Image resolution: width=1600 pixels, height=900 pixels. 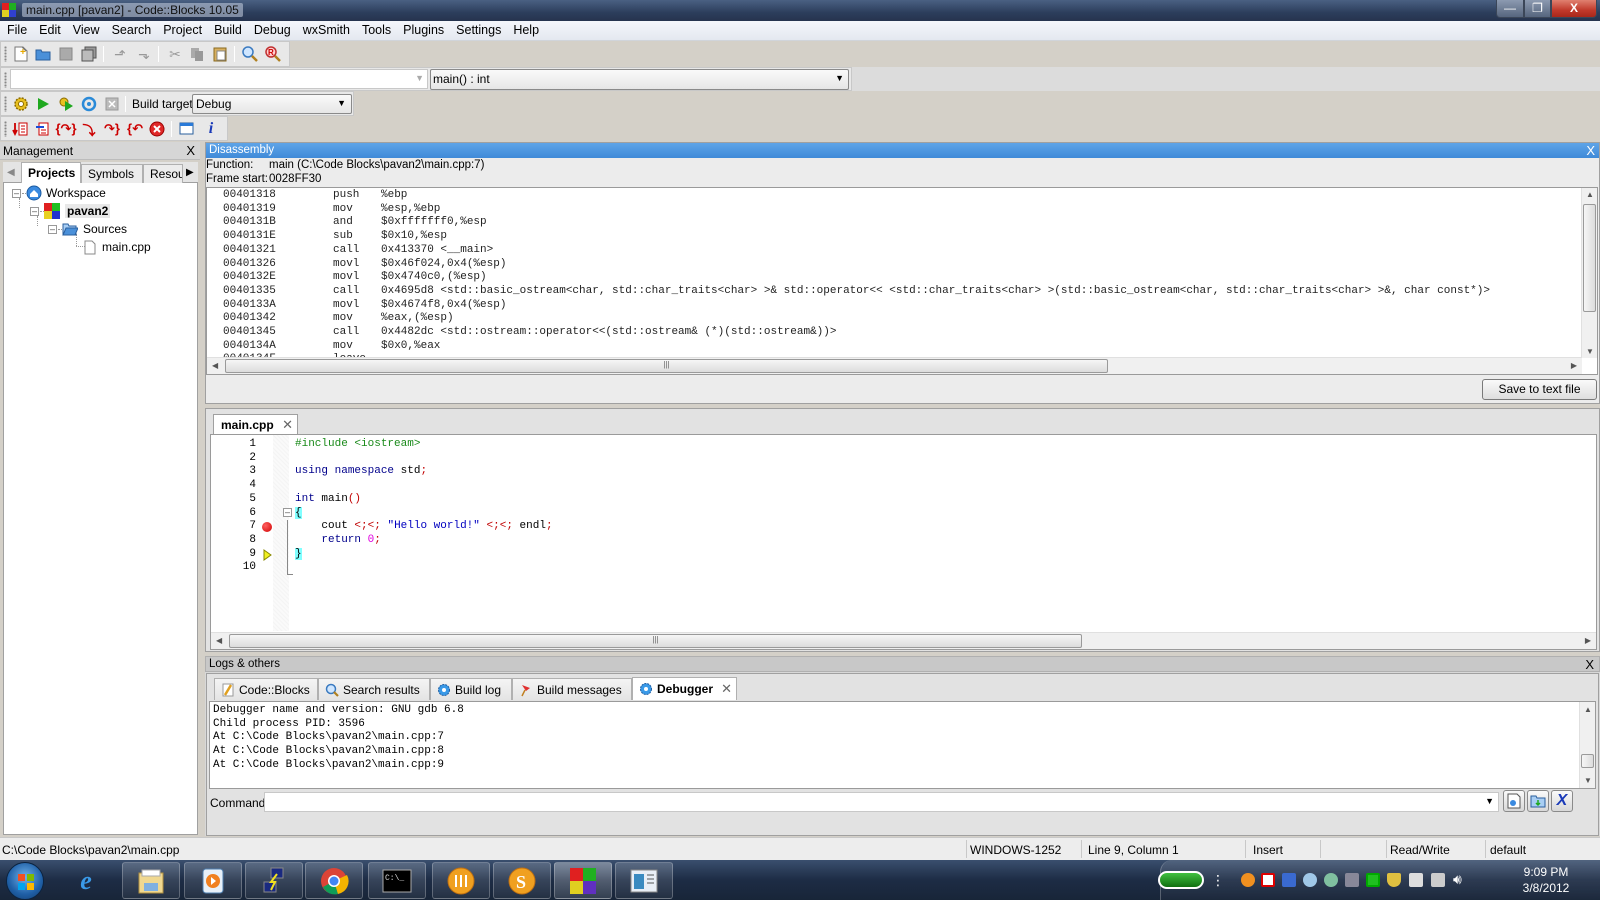 I want to click on volume-icon: 🔊︎, so click(x=1457, y=879).